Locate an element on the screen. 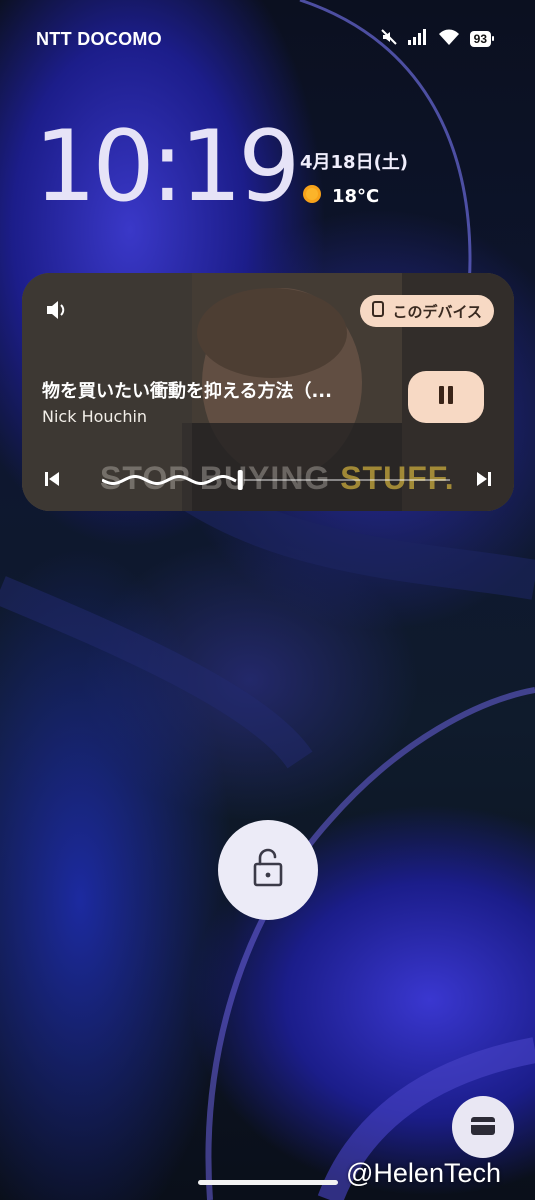  carrier-name: NTT DOCOMO is located at coordinates (99, 38).